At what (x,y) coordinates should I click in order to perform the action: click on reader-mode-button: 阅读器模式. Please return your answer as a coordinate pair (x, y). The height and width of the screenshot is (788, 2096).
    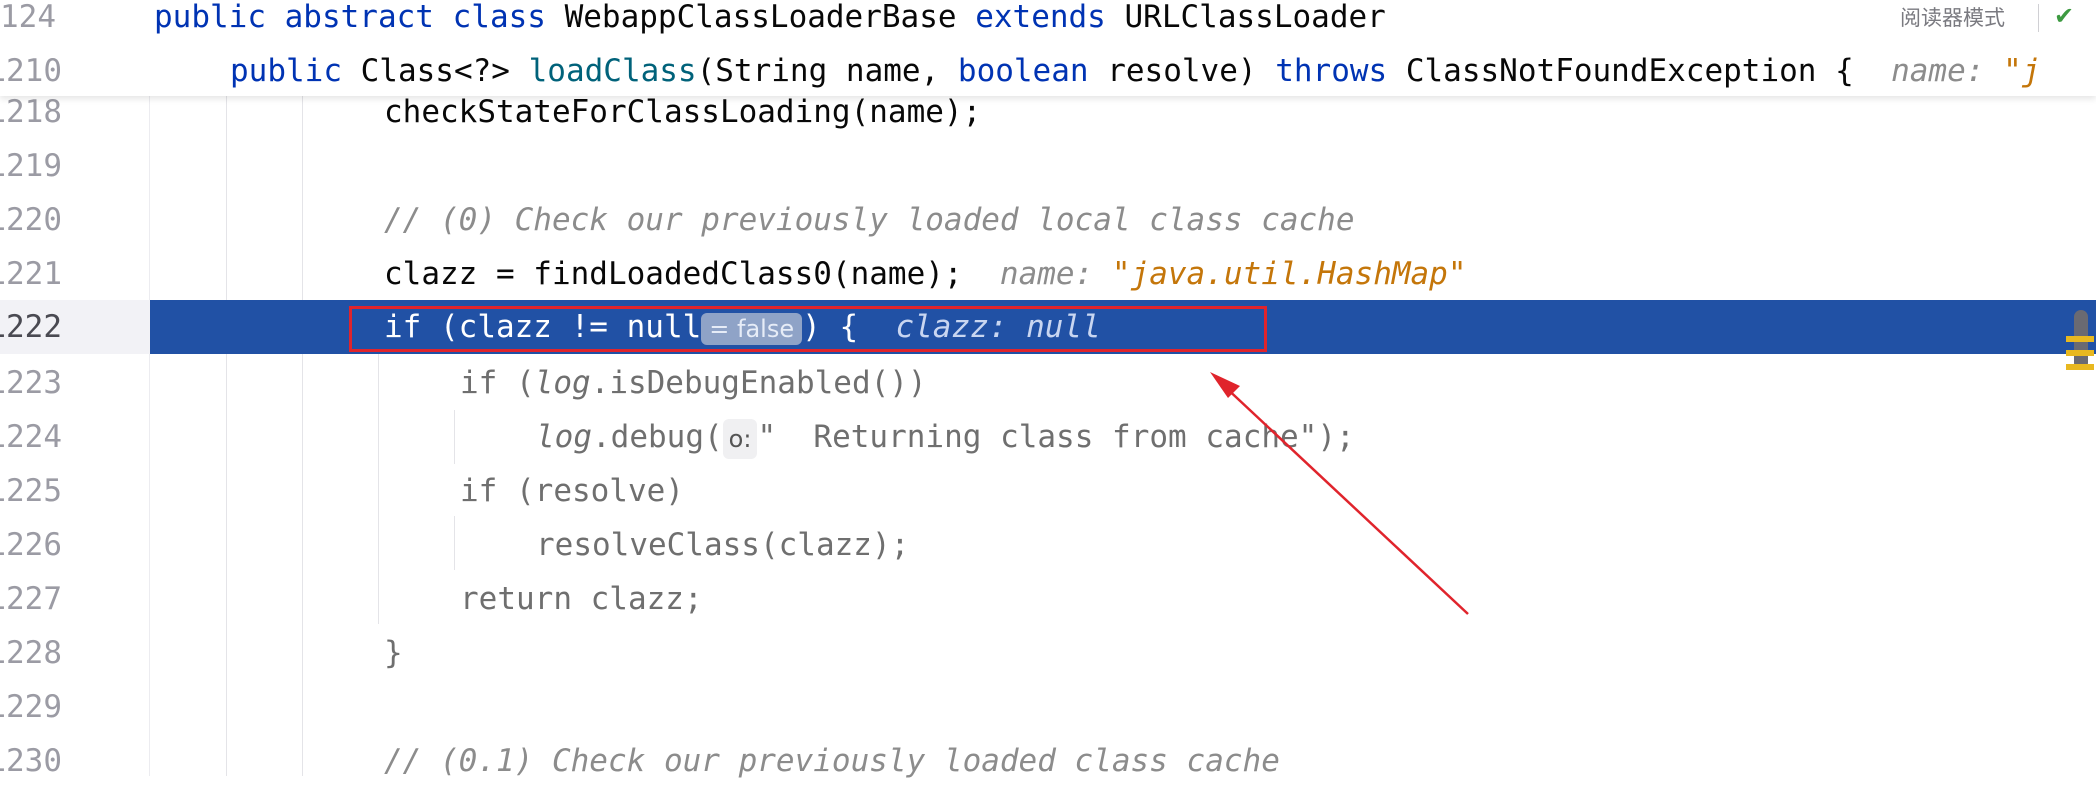
    Looking at the image, I should click on (1952, 17).